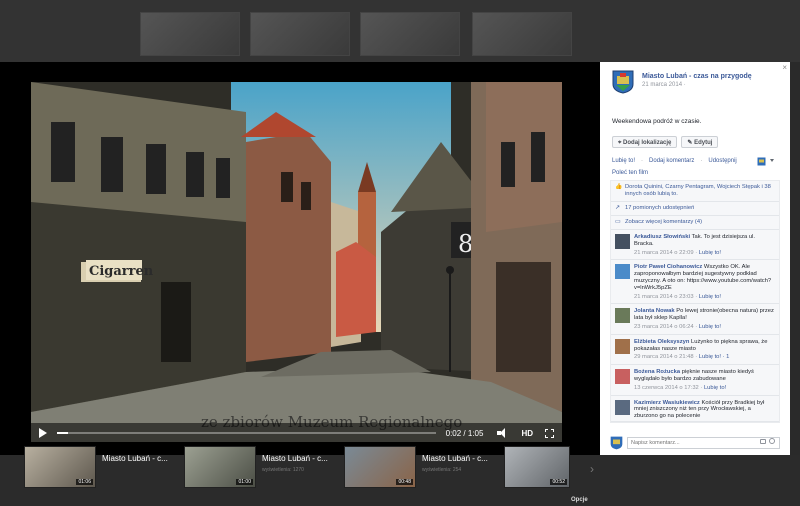  I want to click on shares-text: 17 pomionych udostępnień, so click(660, 208).